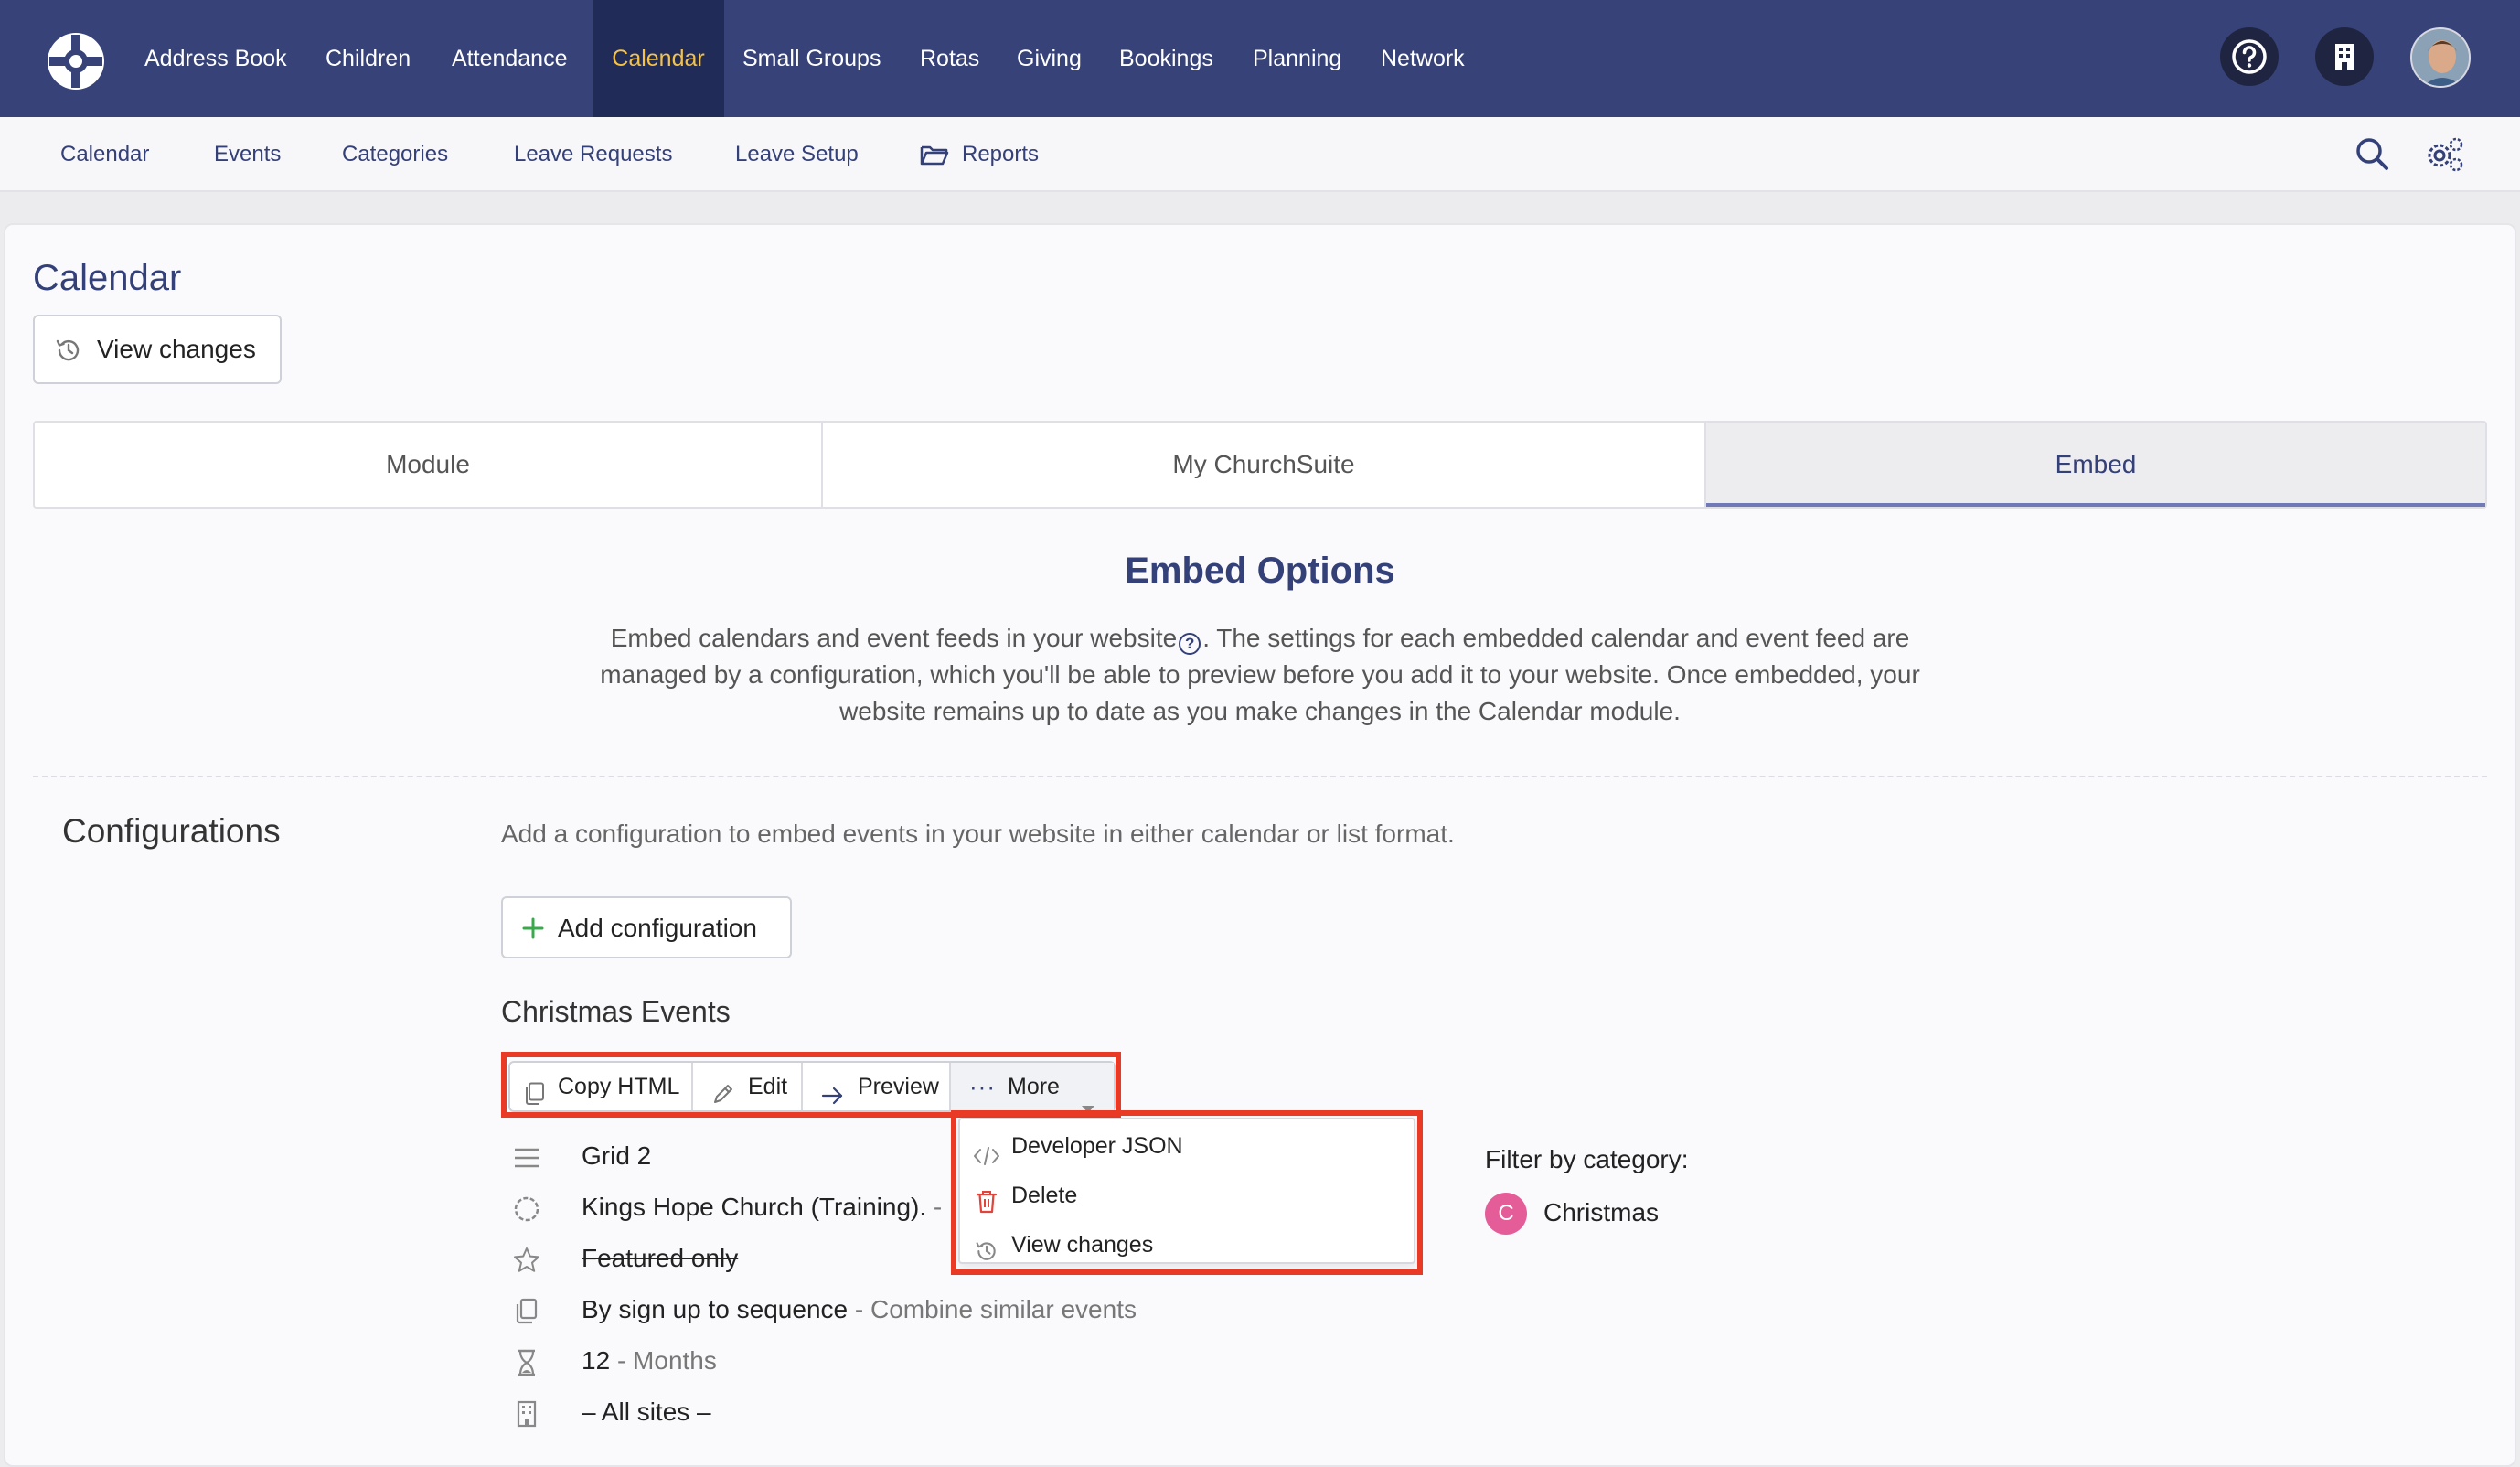 This screenshot has width=2520, height=1467. Describe the element at coordinates (510, 58) in the screenshot. I see `nav-attendance: Attendance` at that location.